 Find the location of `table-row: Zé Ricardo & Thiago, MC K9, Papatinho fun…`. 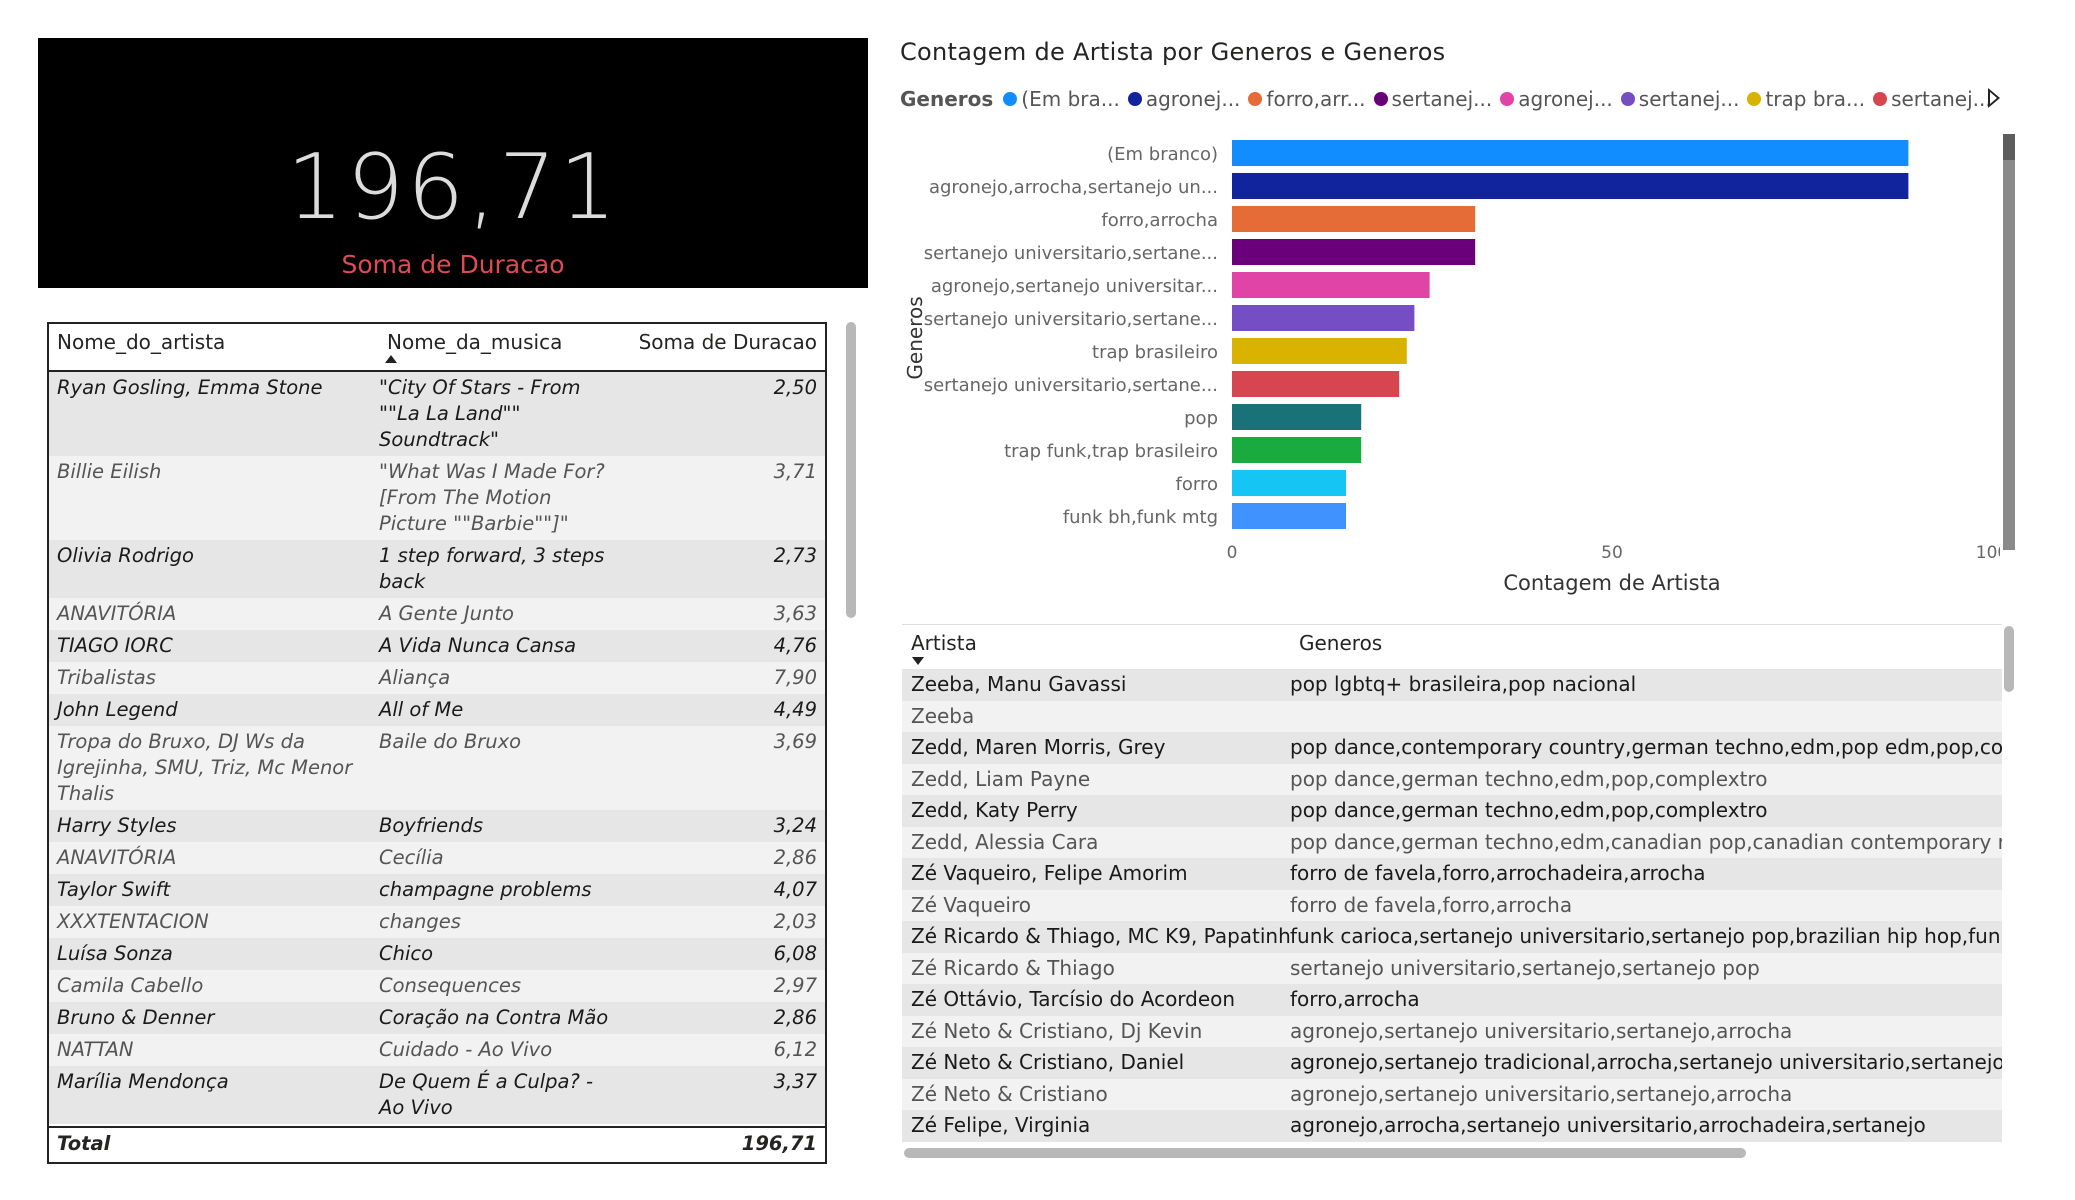

table-row: Zé Ricardo & Thiago, MC K9, Papatinho fun… is located at coordinates (1452, 937).